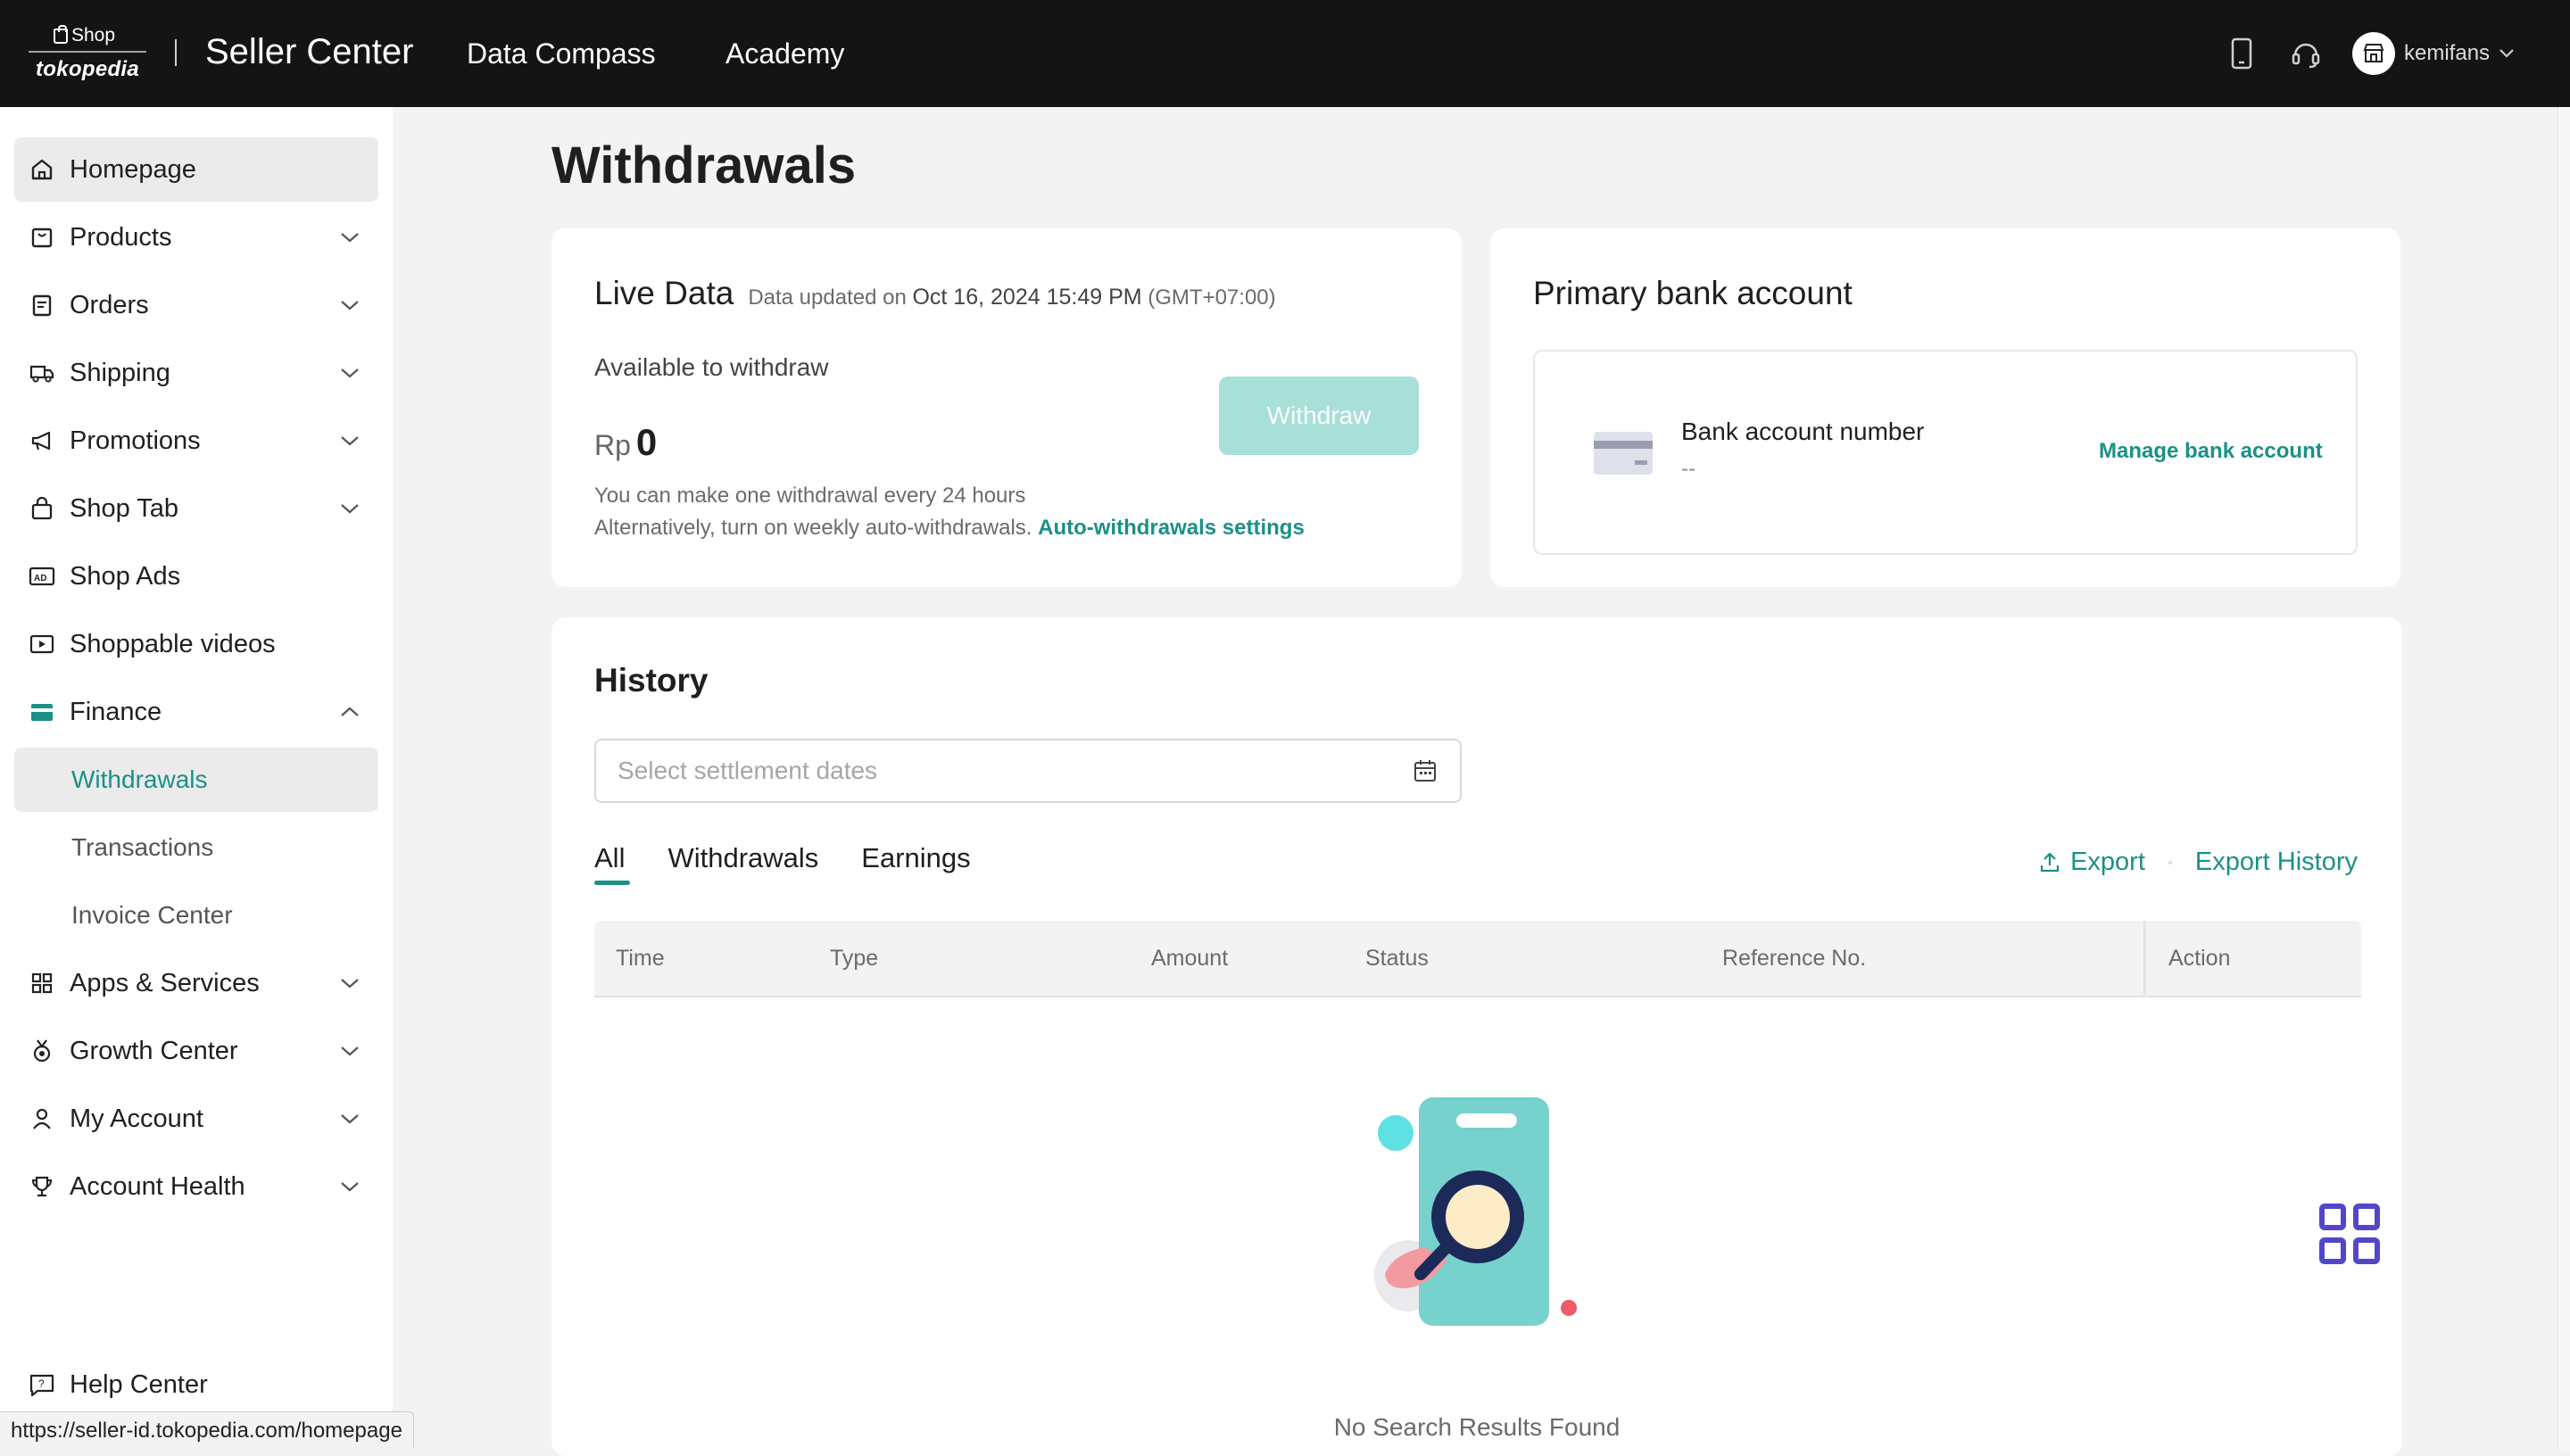  What do you see at coordinates (1171, 528) in the screenshot?
I see `auto-withdrawals-settings-link: Auto-withdrawals settings` at bounding box center [1171, 528].